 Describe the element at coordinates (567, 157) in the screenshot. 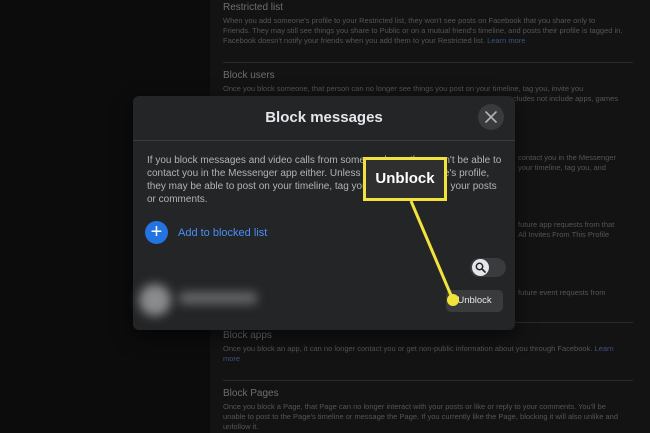

I see `background-text-fragment: contact you in the Messenger` at that location.